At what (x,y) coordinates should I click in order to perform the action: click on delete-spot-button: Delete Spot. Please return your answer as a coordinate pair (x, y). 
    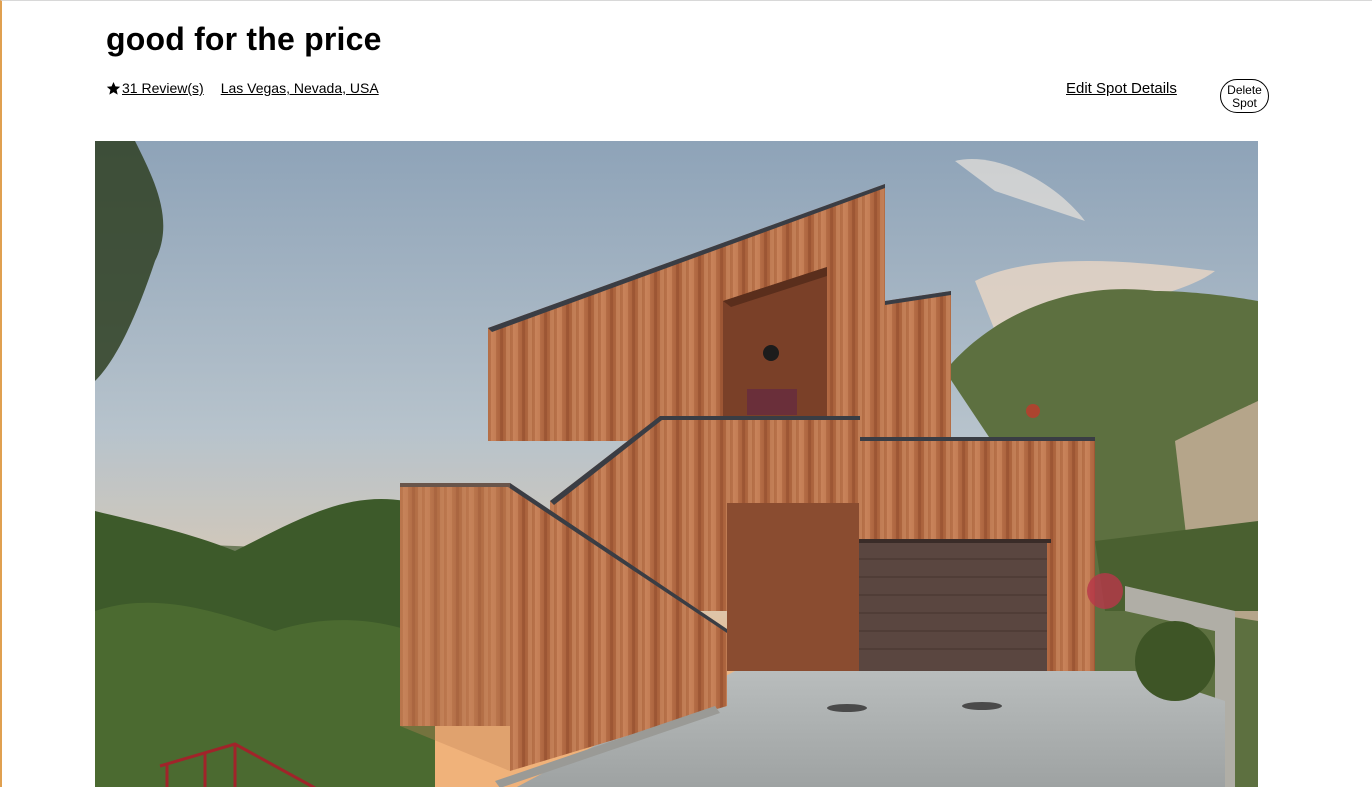
    Looking at the image, I should click on (1244, 96).